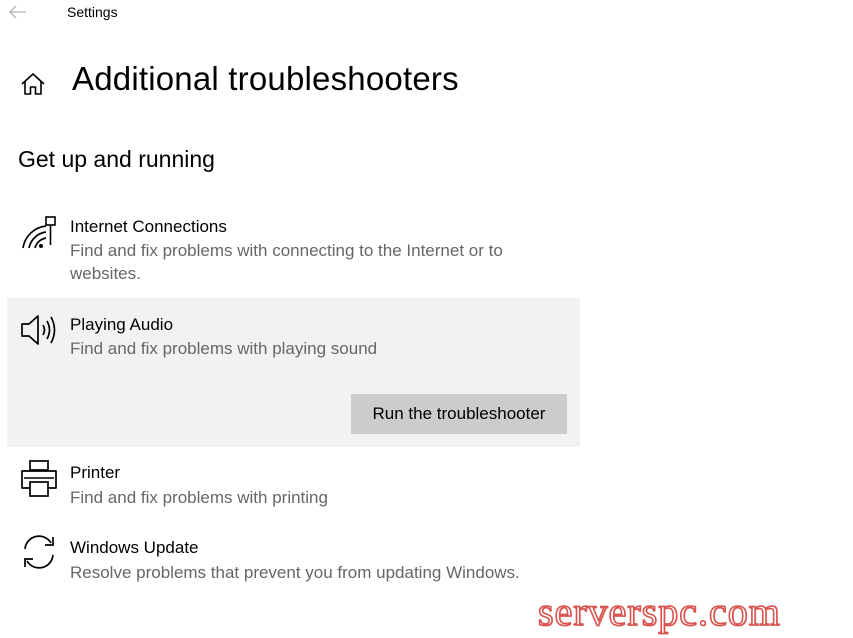 This screenshot has width=853, height=638. What do you see at coordinates (134, 547) in the screenshot?
I see `troubleshooter-name: Windows Update` at bounding box center [134, 547].